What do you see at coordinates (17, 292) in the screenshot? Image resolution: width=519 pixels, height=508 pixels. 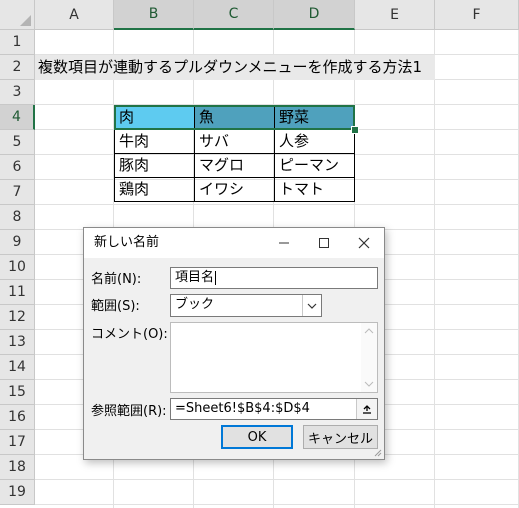 I see `row-header-11: 11` at bounding box center [17, 292].